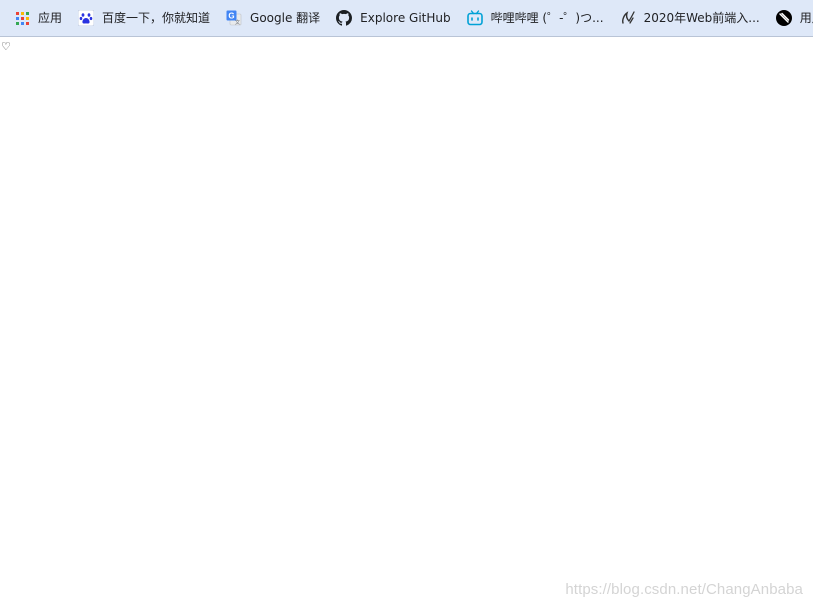 The image size is (813, 606). Describe the element at coordinates (285, 18) in the screenshot. I see `bookmark-label: Google 翻译` at that location.